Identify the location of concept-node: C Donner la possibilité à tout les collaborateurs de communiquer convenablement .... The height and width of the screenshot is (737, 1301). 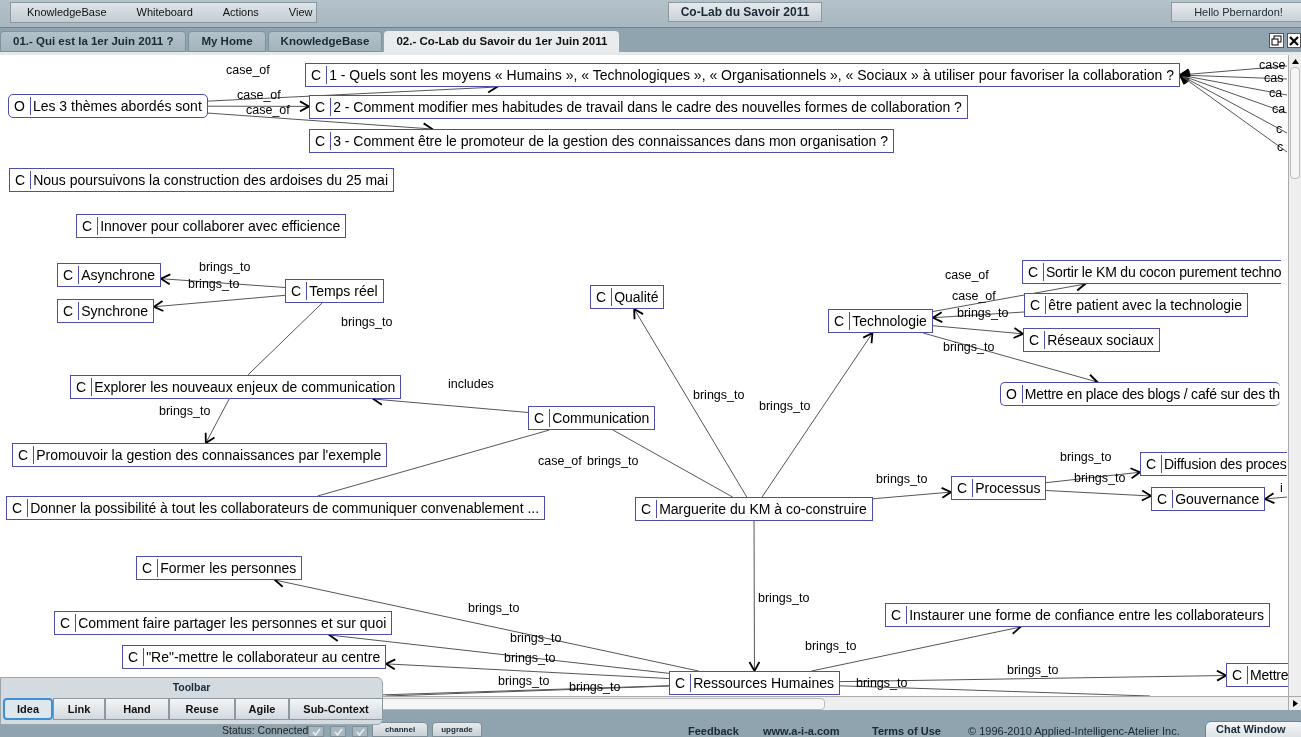
(276, 508).